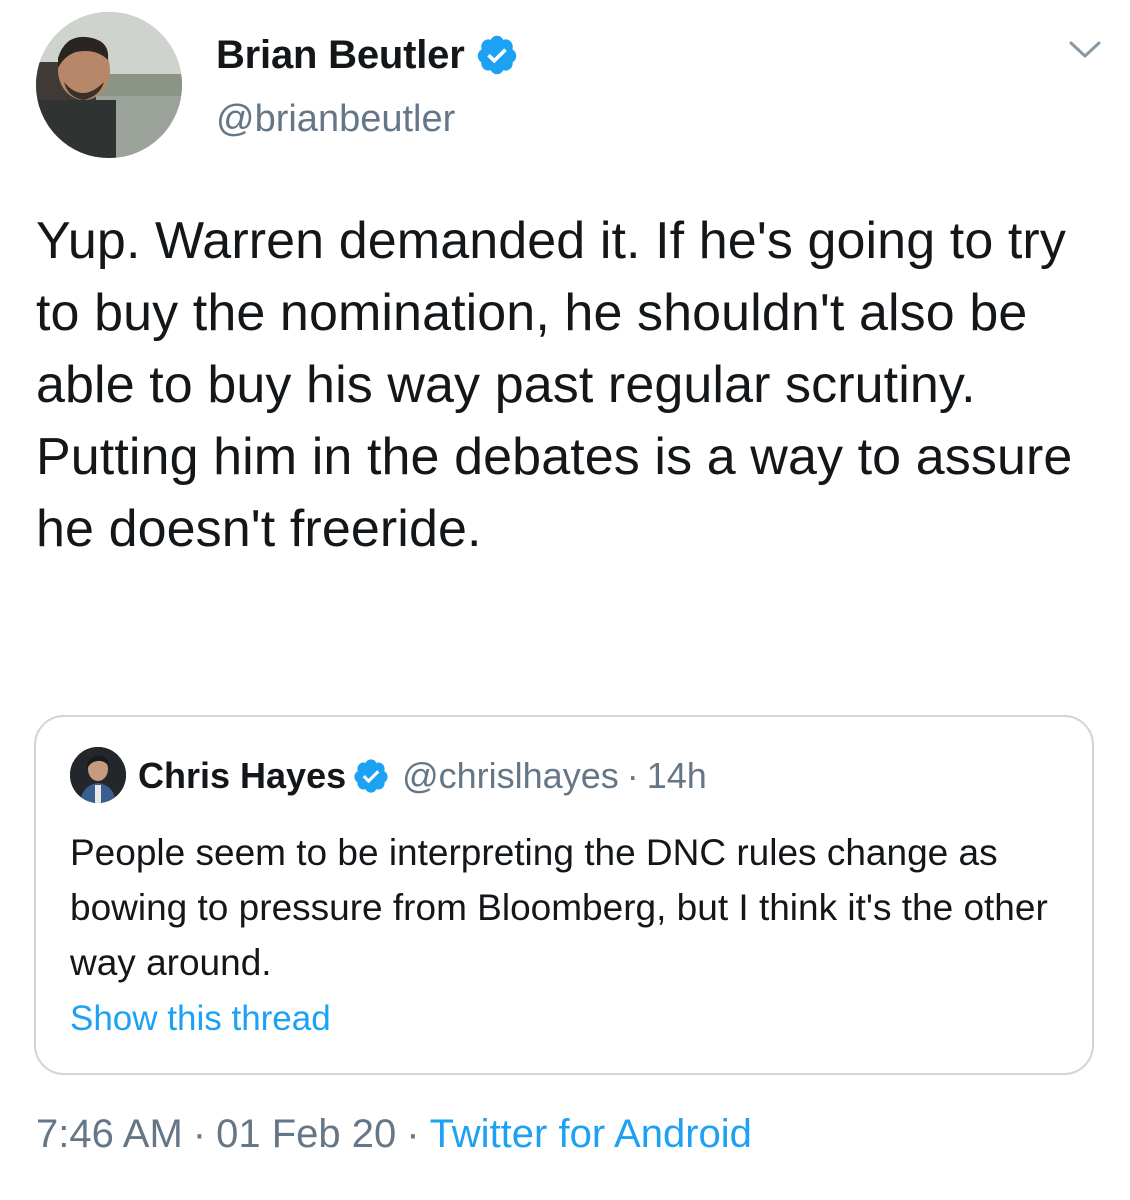 Image resolution: width=1130 pixels, height=1200 pixels. Describe the element at coordinates (510, 776) in the screenshot. I see `quoted-author-handle: @chrislhayes` at that location.